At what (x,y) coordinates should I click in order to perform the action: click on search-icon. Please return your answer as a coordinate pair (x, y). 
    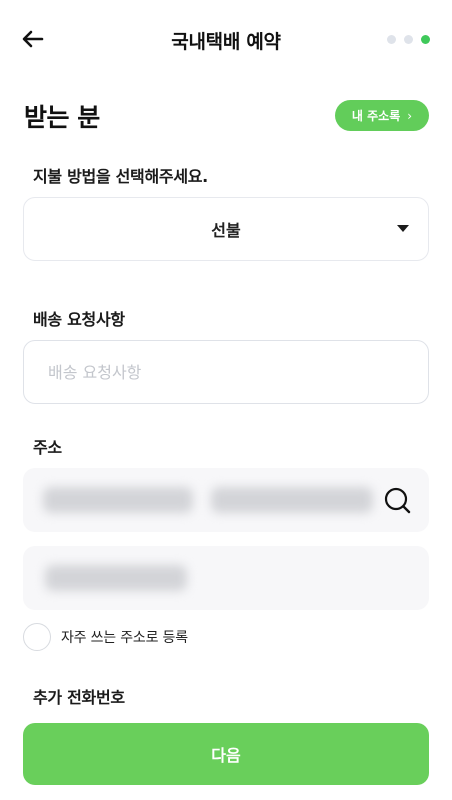
    Looking at the image, I should click on (397, 500).